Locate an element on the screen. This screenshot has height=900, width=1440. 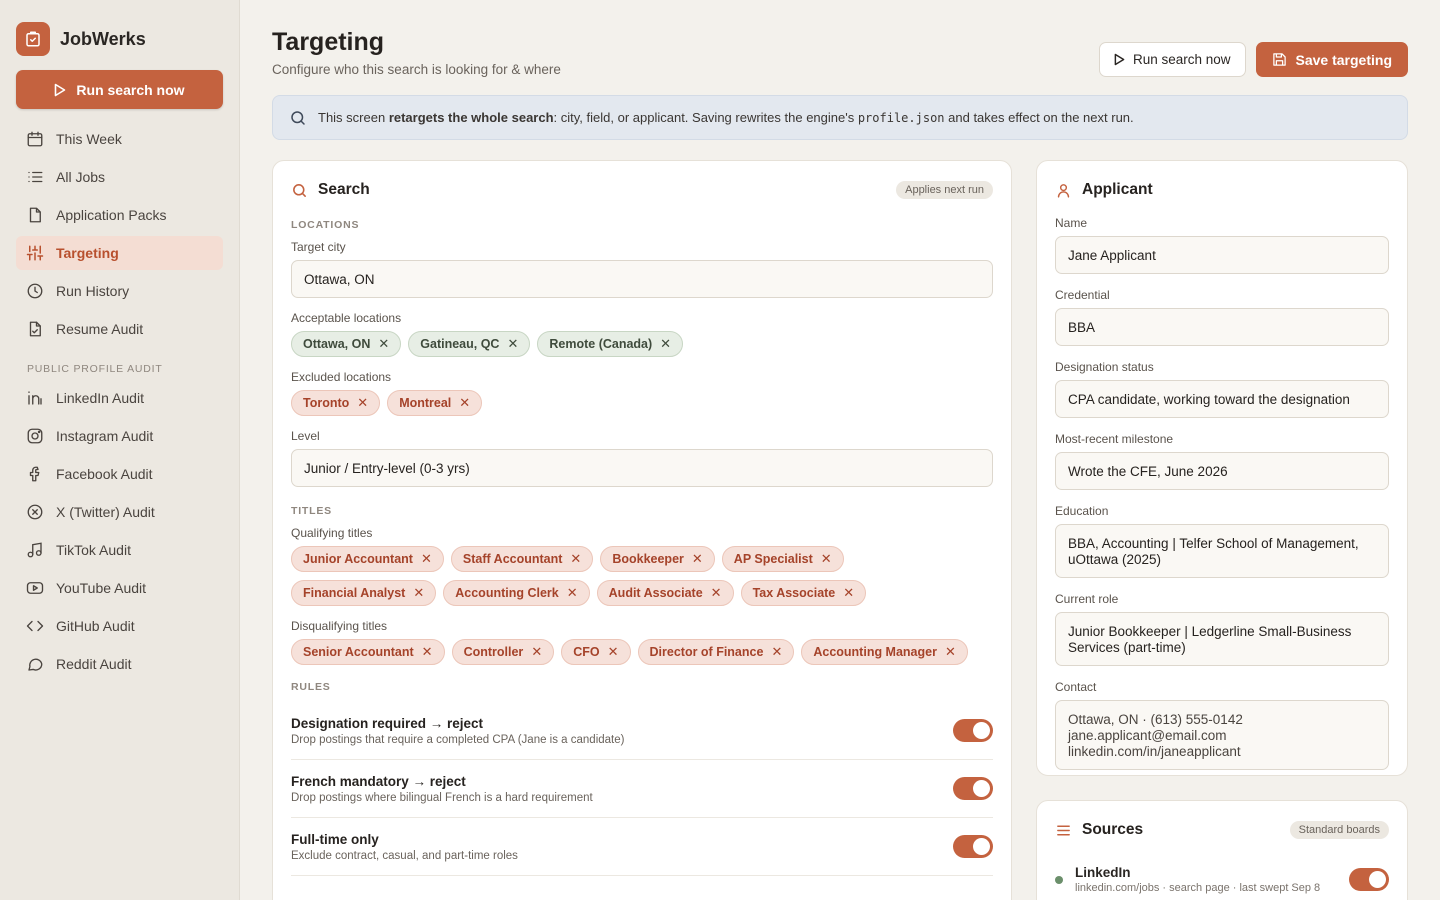
page-title: Targeting is located at coordinates (328, 42).